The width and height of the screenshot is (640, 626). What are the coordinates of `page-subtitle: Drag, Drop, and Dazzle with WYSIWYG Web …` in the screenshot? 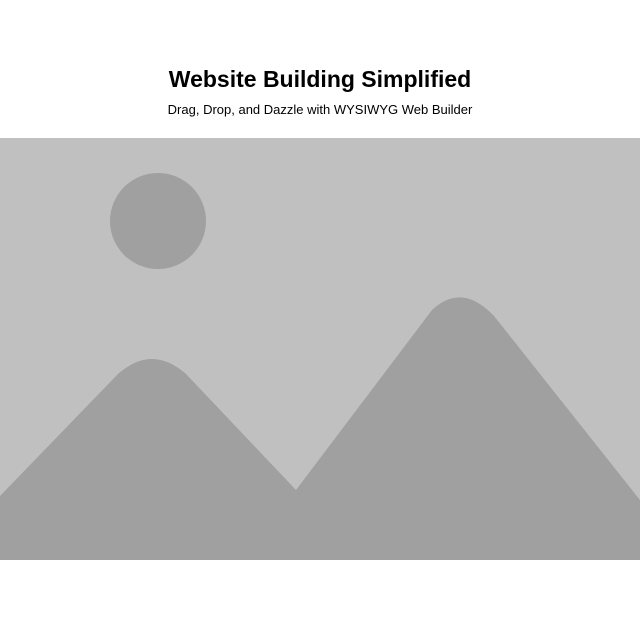 It's located at (320, 109).